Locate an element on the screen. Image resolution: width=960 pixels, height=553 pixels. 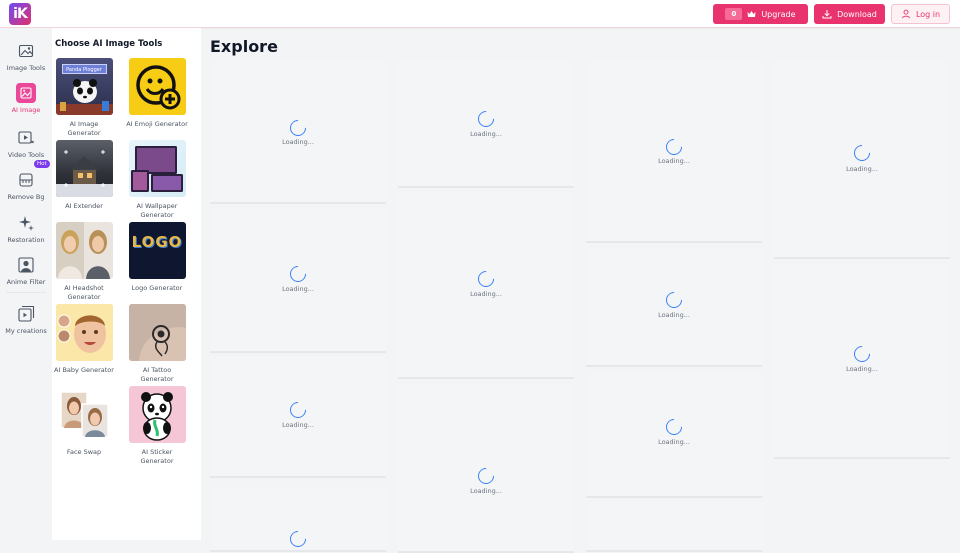
download-label: Download is located at coordinates (857, 14).